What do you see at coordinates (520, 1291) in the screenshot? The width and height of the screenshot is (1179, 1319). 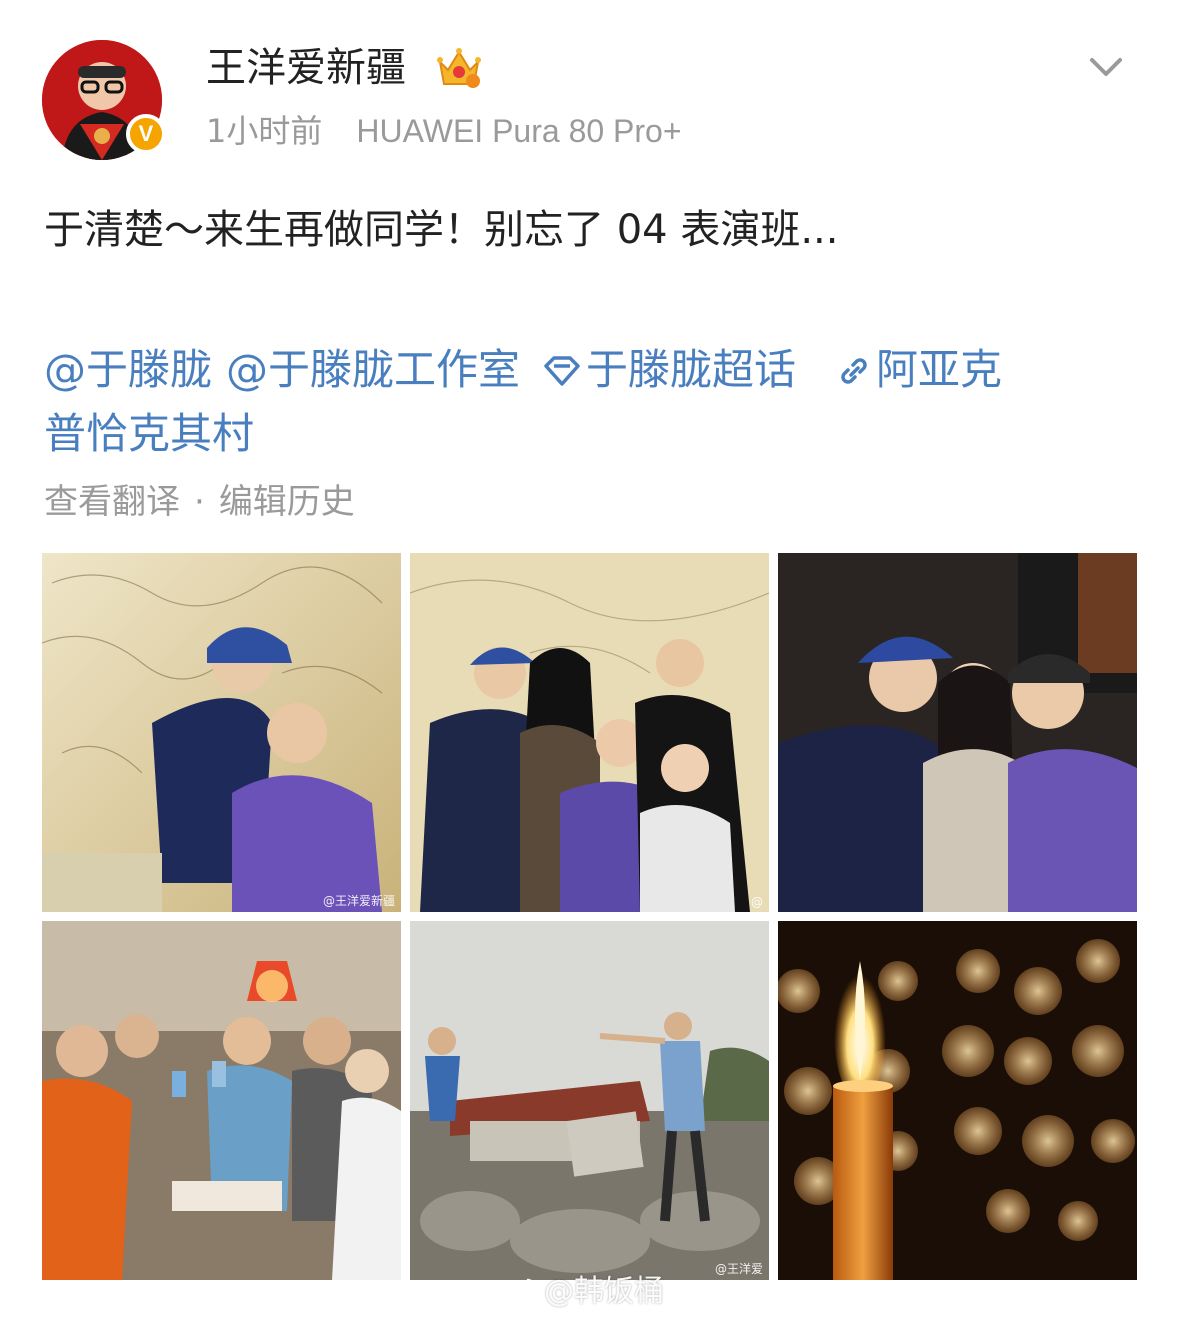 I see `weibo-logo-icon` at bounding box center [520, 1291].